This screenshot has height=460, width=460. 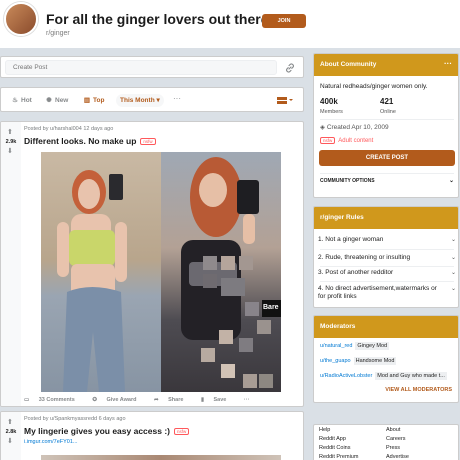 I want to click on moderator-row: u/natural_red Gingey Mod, so click(x=355, y=346).